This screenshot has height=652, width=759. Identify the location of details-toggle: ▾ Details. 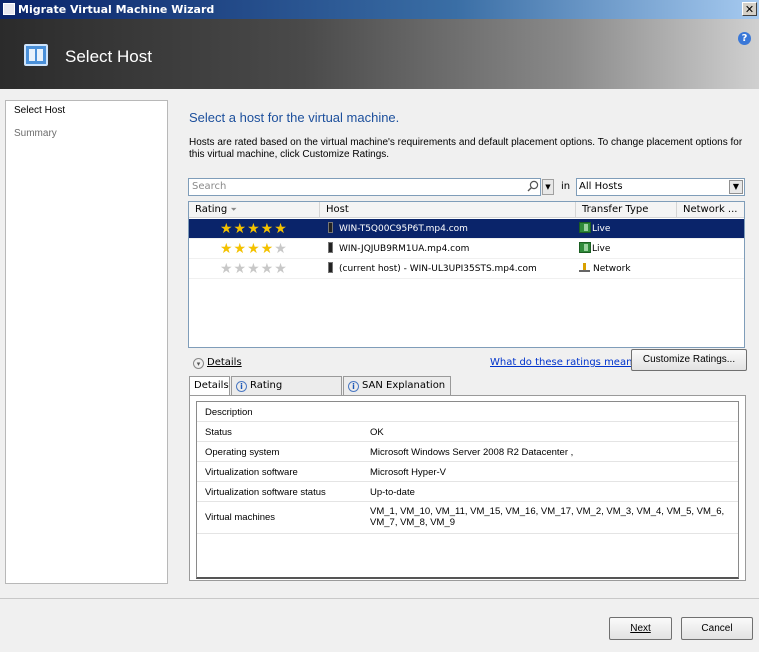
(217, 363).